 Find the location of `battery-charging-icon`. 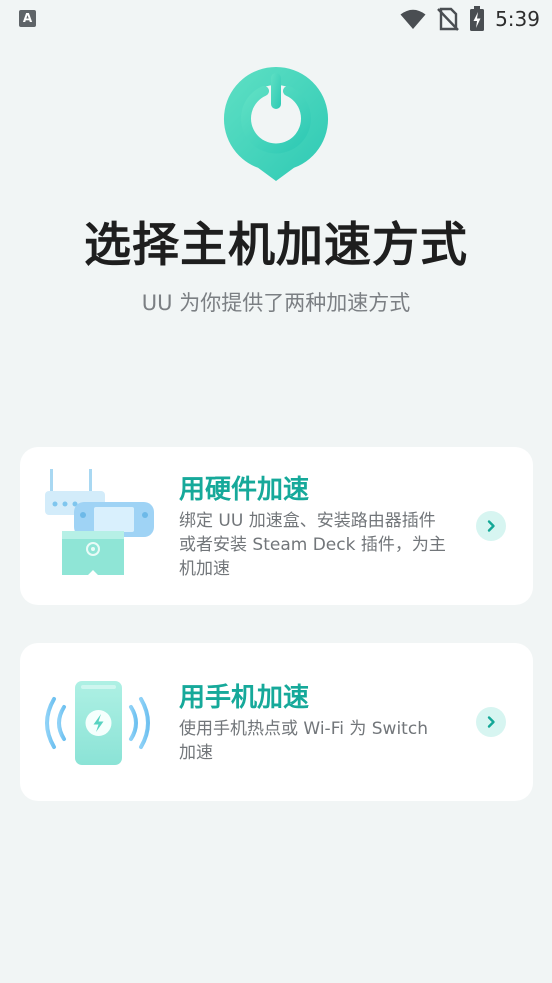

battery-charging-icon is located at coordinates (477, 18).